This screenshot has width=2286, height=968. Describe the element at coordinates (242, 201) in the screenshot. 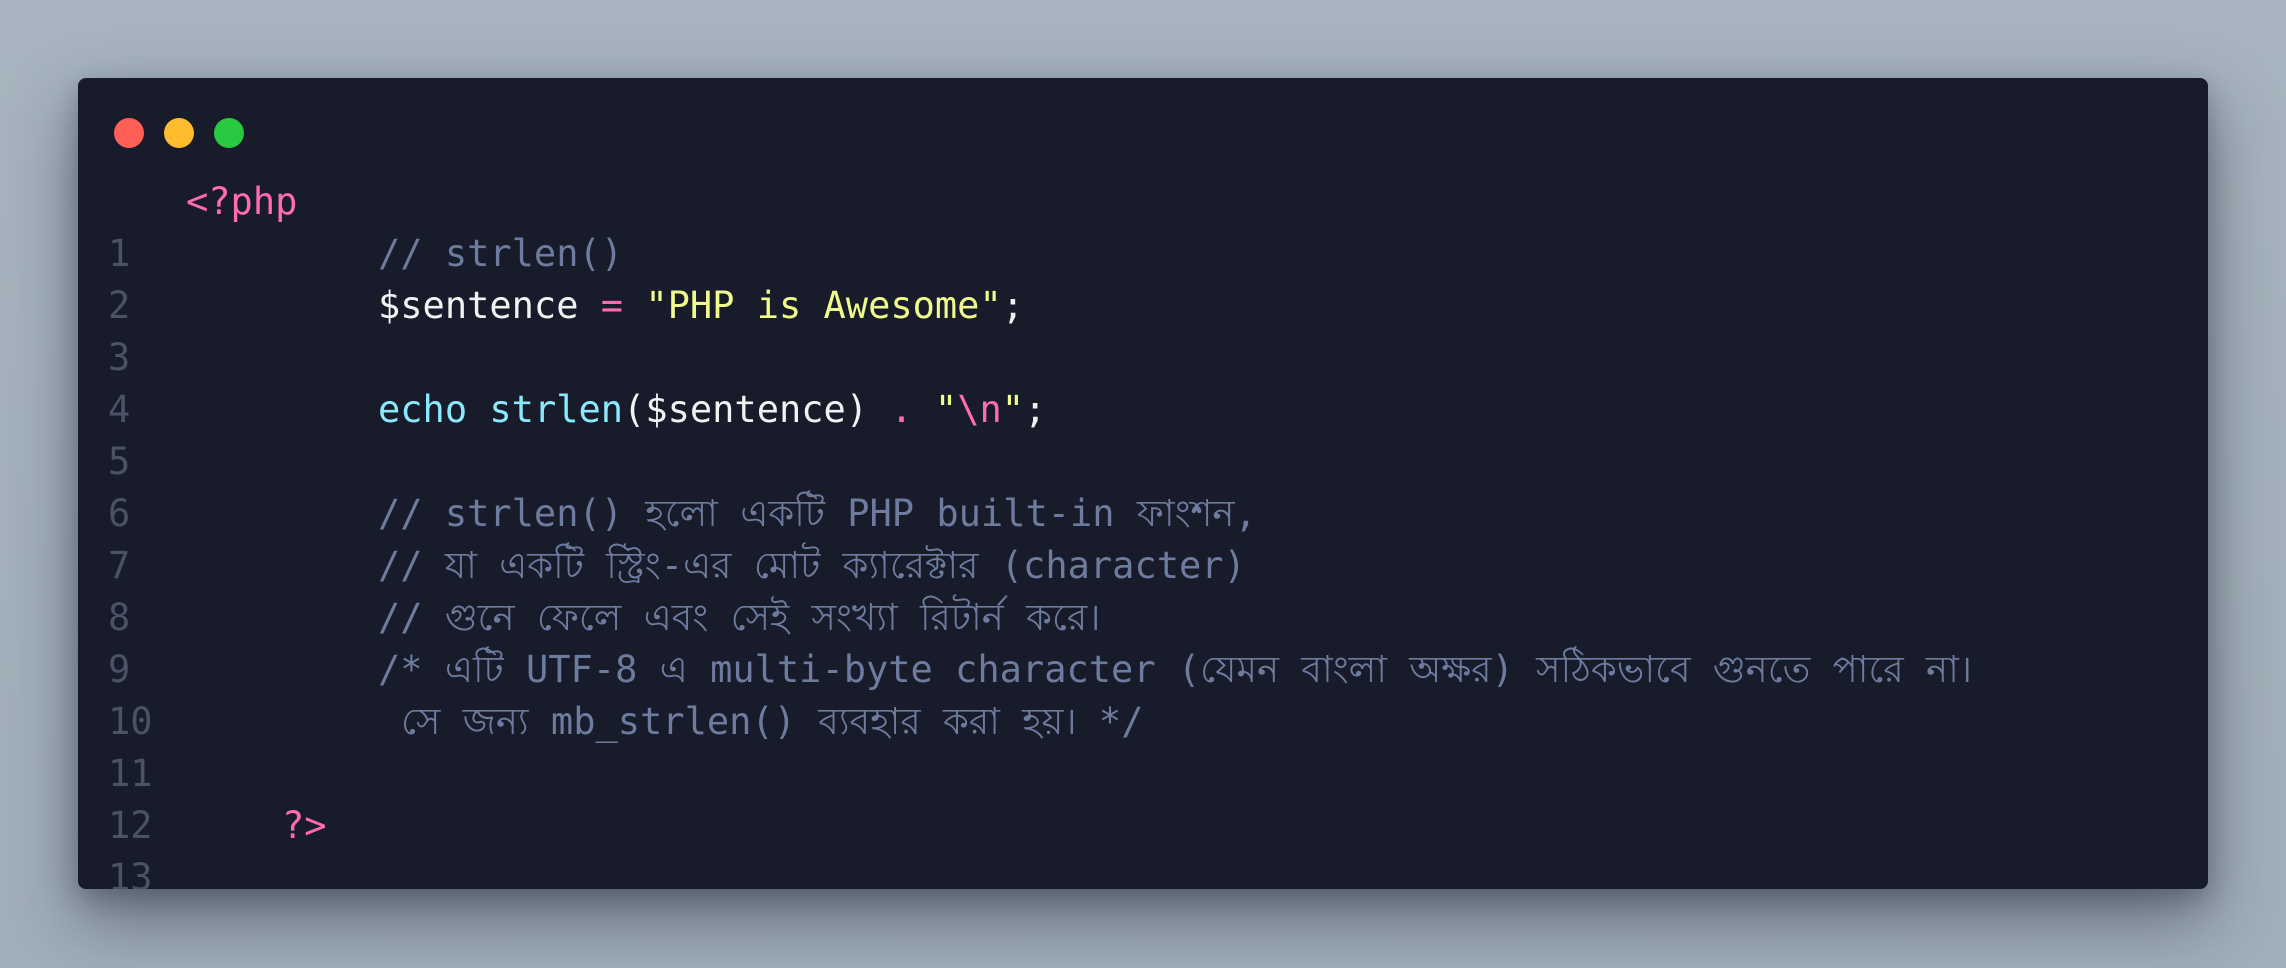

I see `php-open-tag: <?php` at that location.